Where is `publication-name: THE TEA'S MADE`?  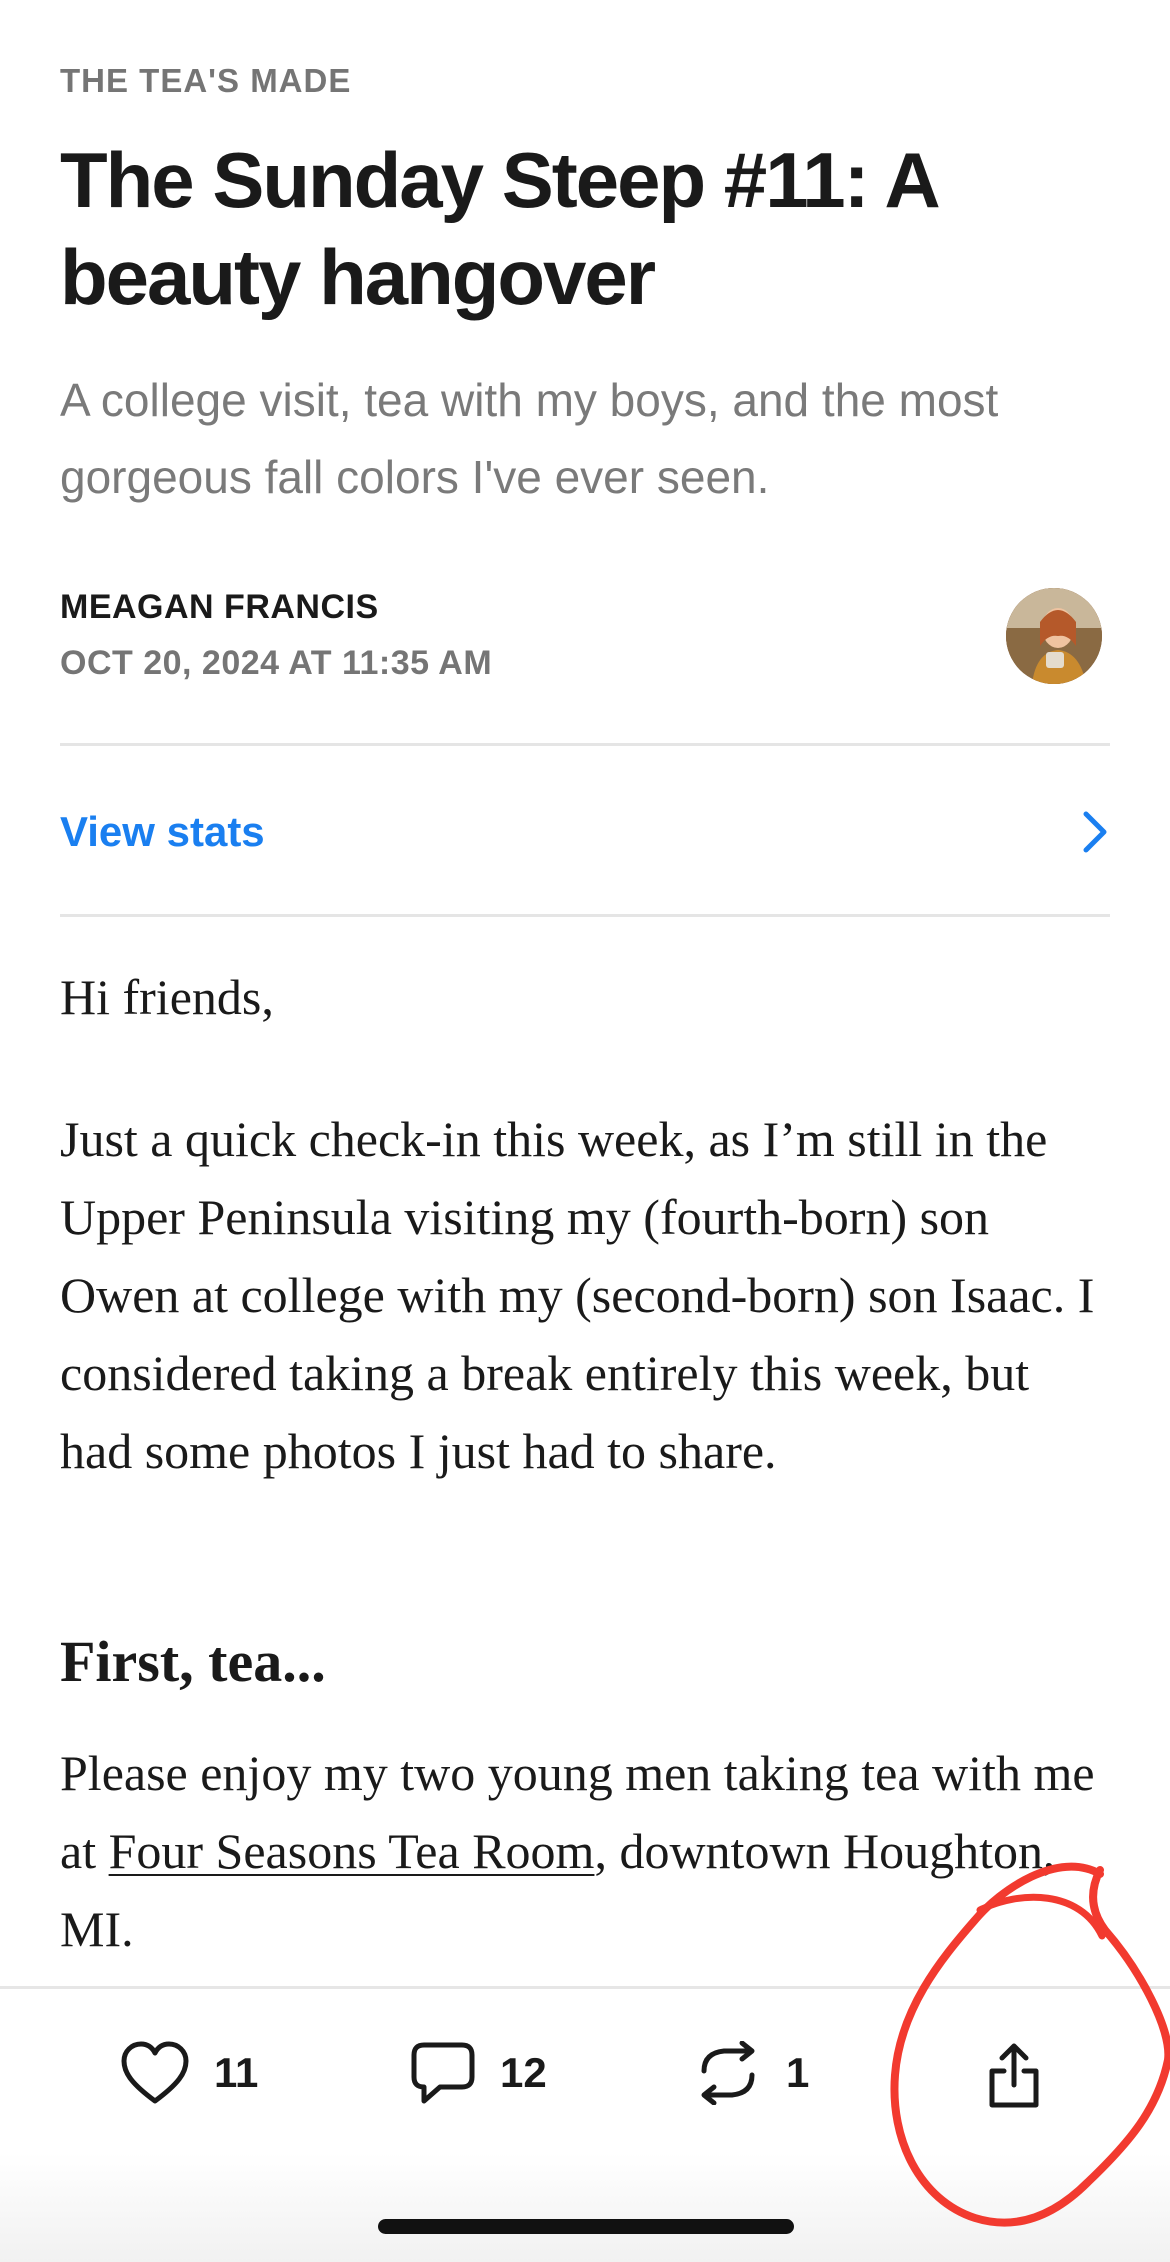 publication-name: THE TEA'S MADE is located at coordinates (205, 81).